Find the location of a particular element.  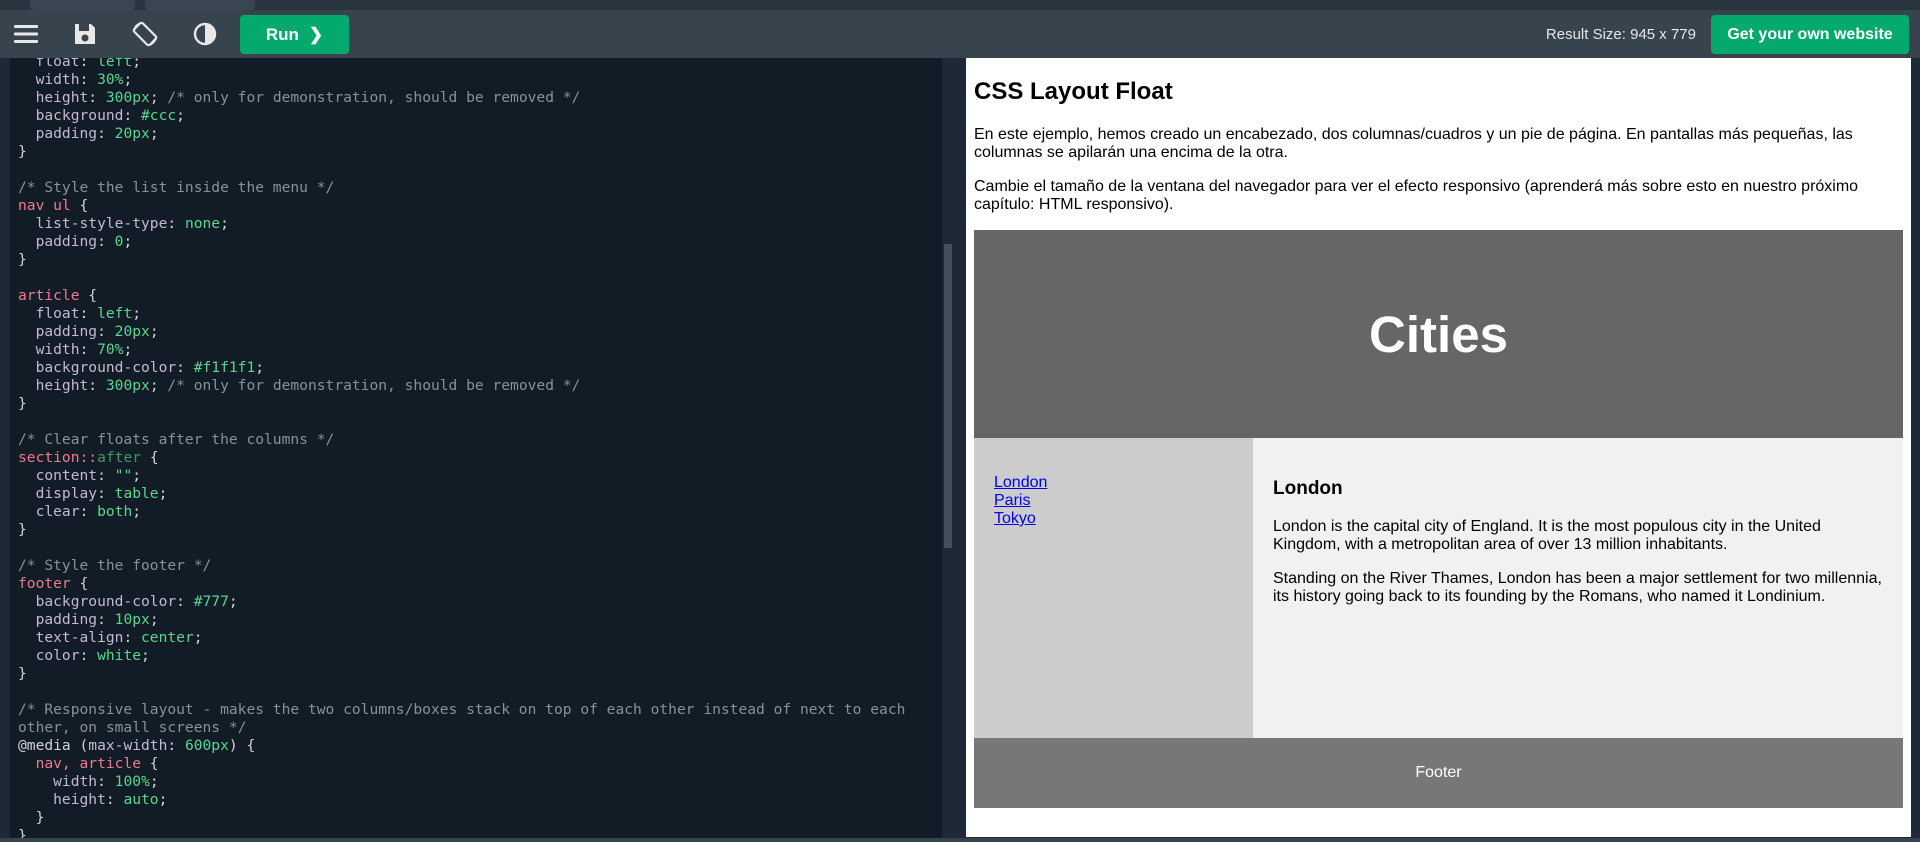

code-token: white is located at coordinates (119, 655).